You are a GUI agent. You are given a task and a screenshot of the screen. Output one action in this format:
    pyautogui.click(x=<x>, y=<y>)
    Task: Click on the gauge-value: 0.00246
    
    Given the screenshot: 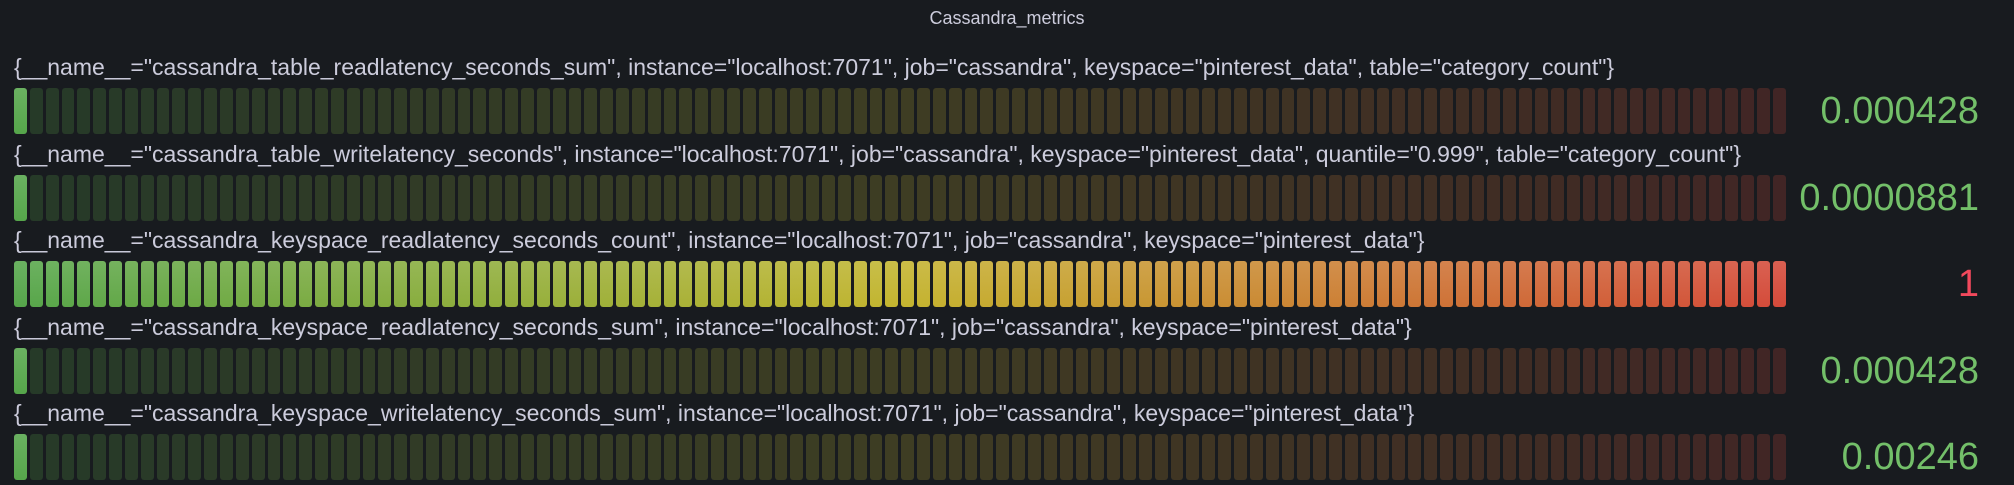 What is the action you would take?
    pyautogui.click(x=1910, y=457)
    